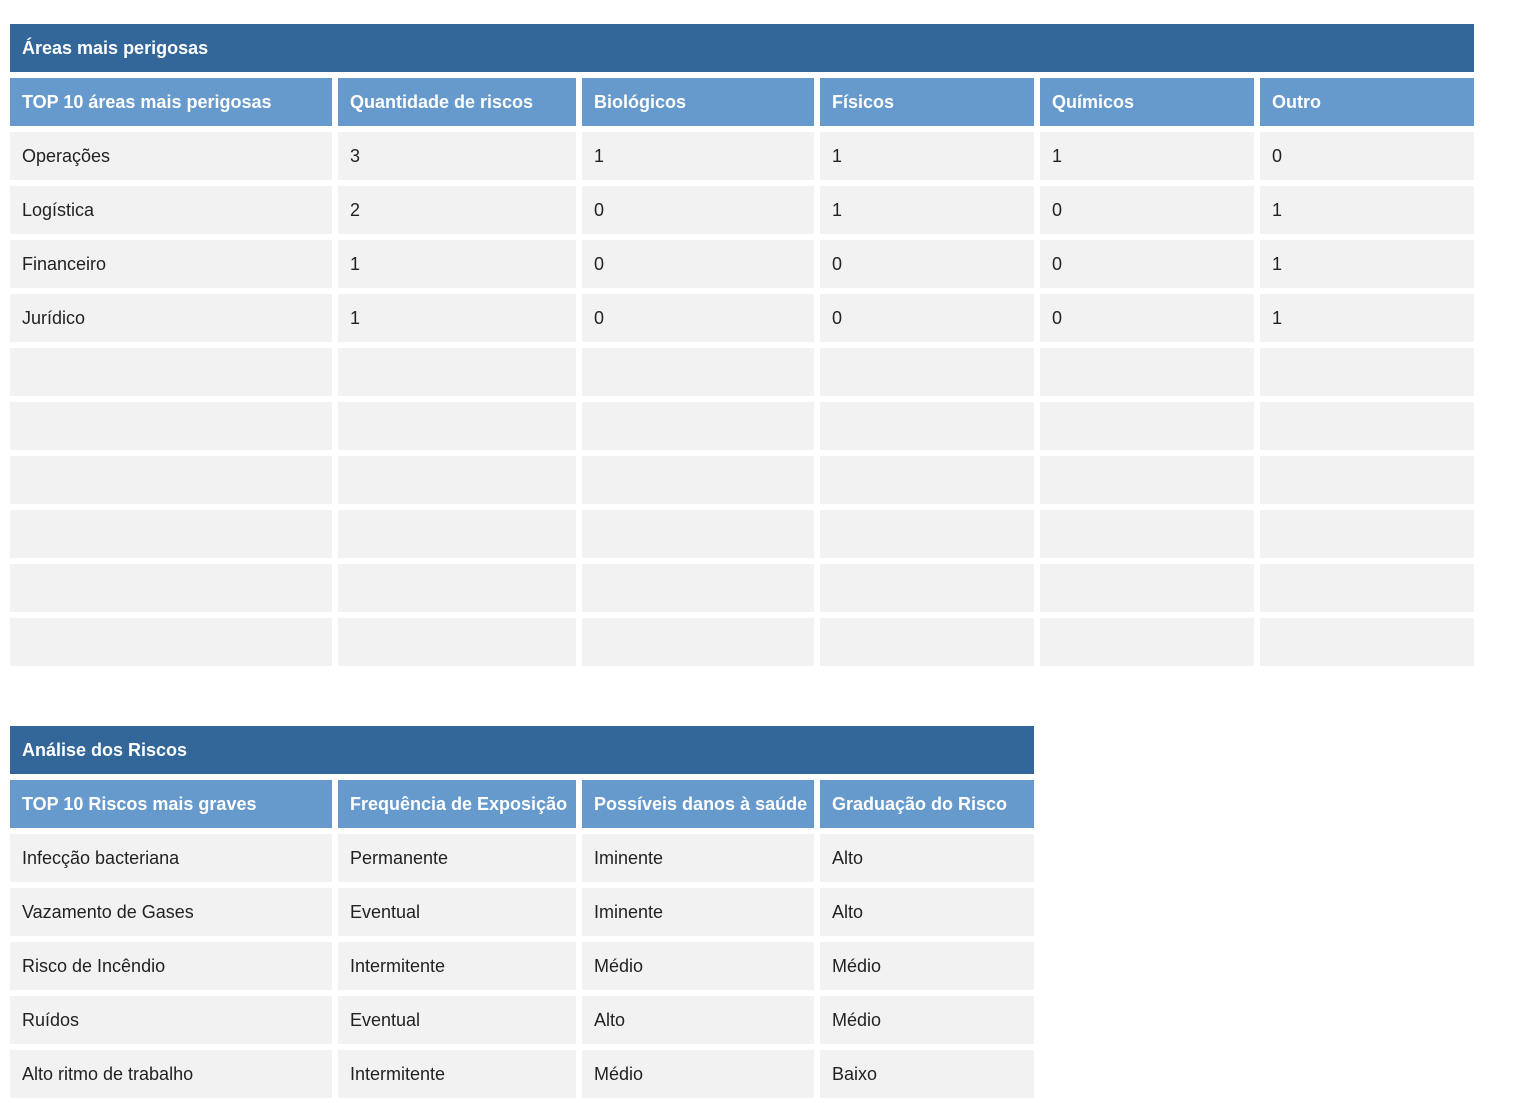 The image size is (1519, 1103). Describe the element at coordinates (1147, 102) in the screenshot. I see `column-header-chemical: Químicos` at that location.